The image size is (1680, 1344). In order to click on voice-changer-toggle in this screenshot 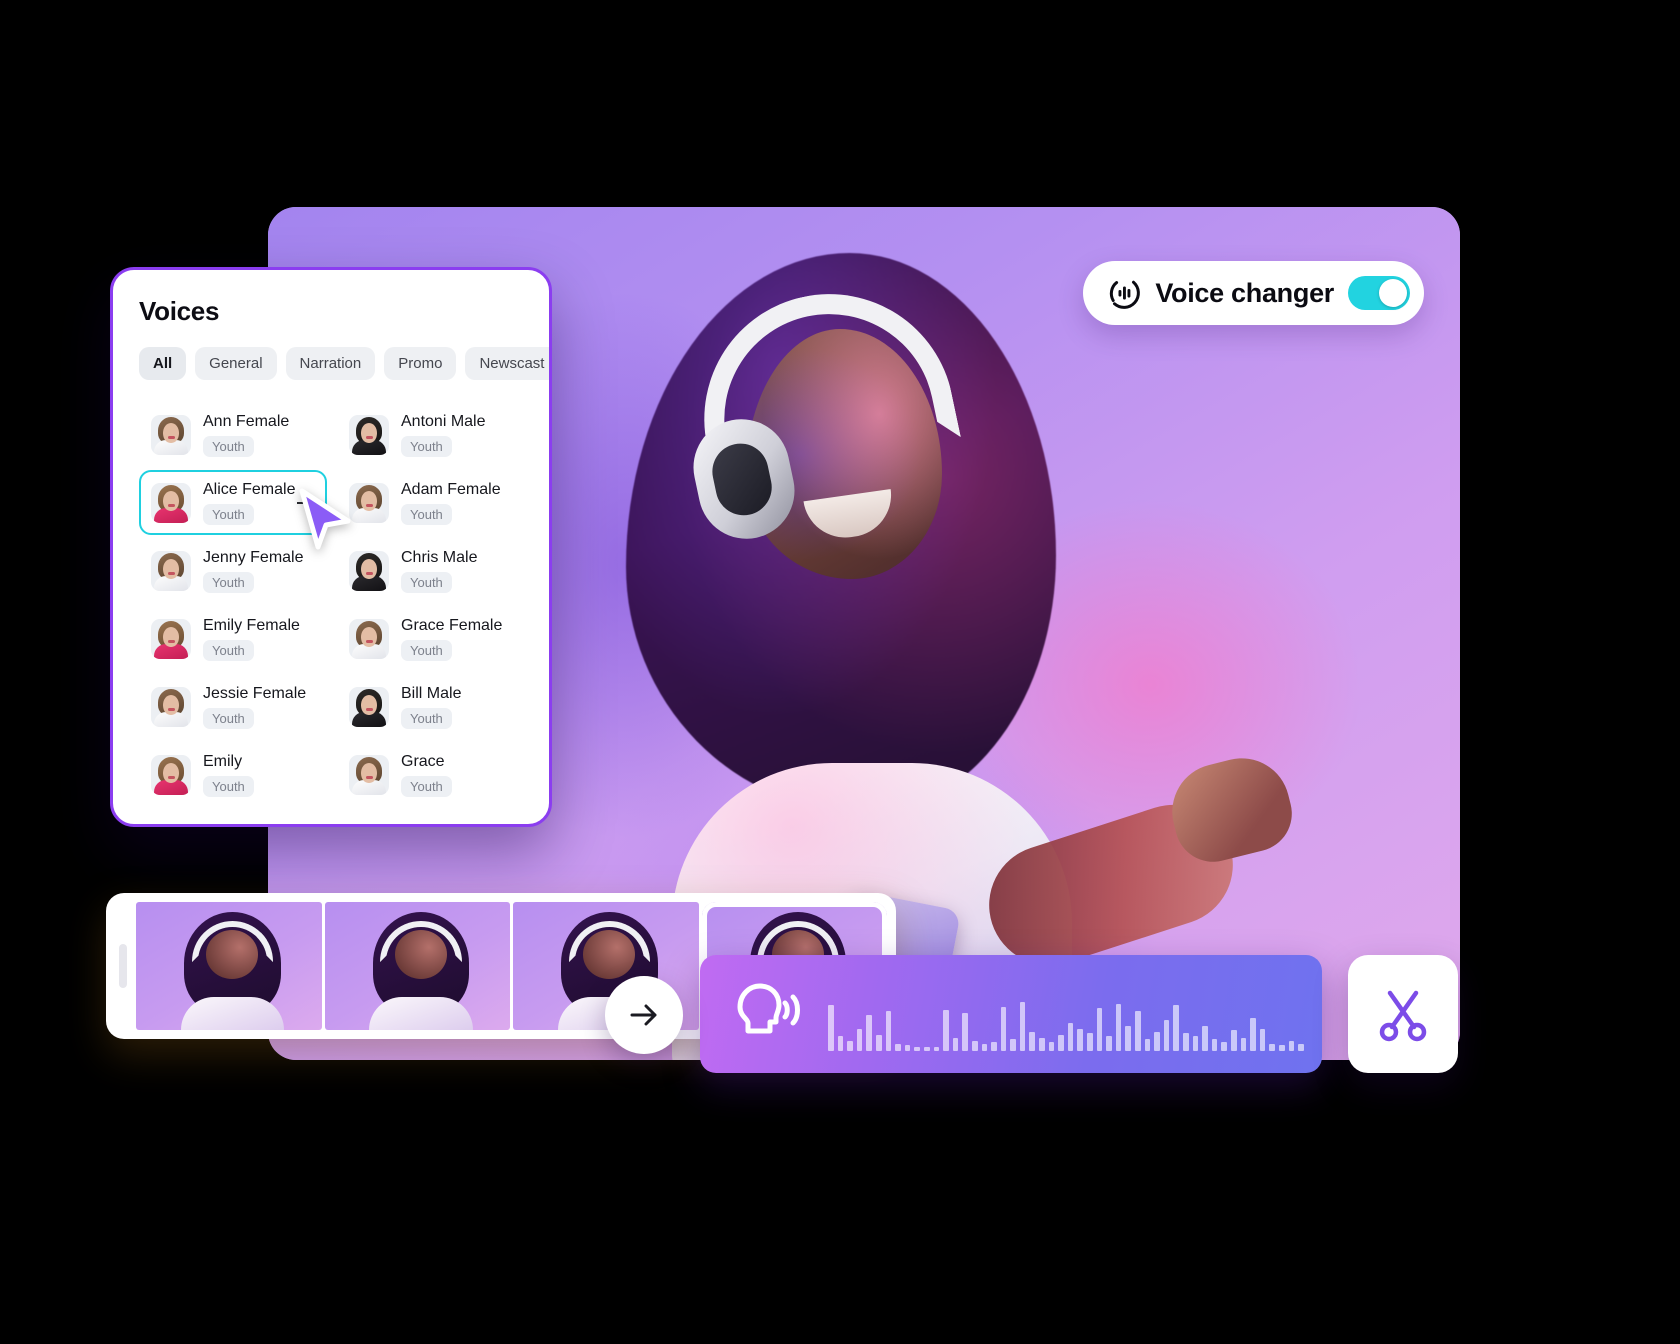, I will do `click(1379, 293)`.